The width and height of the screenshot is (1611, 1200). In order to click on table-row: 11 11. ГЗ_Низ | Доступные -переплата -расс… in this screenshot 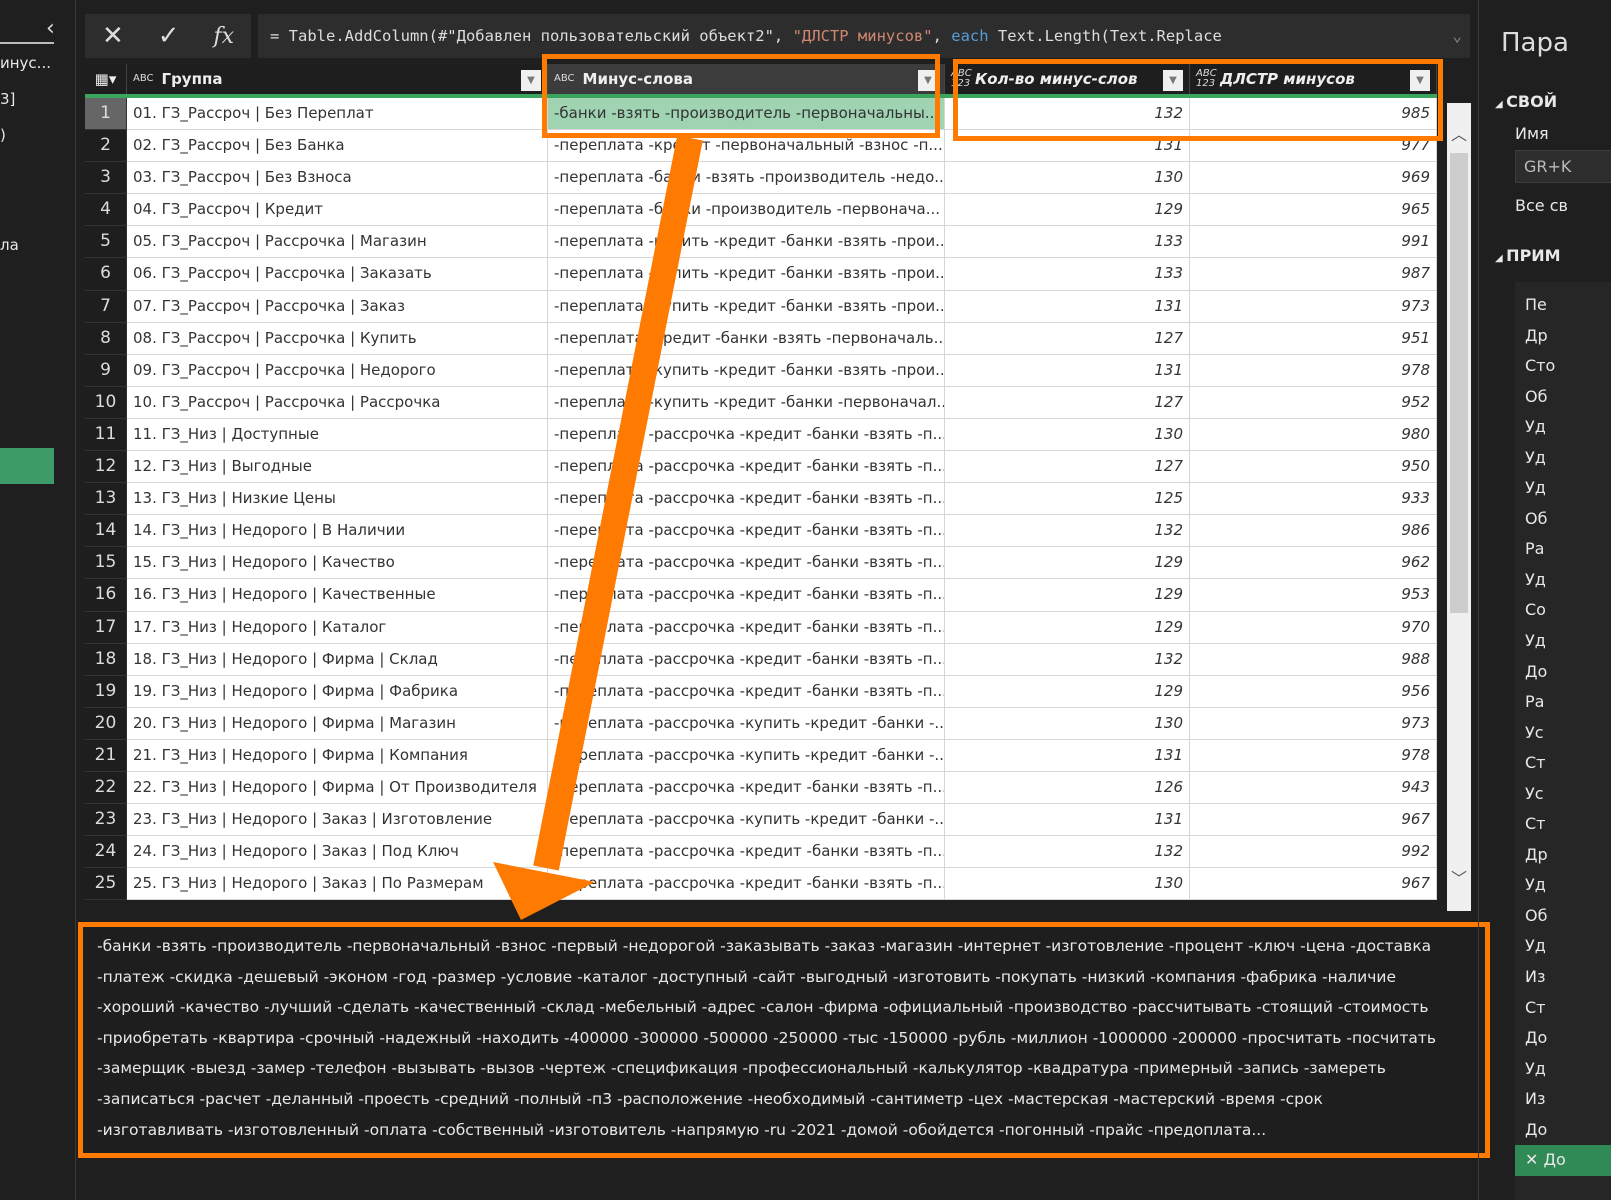, I will do `click(761, 435)`.